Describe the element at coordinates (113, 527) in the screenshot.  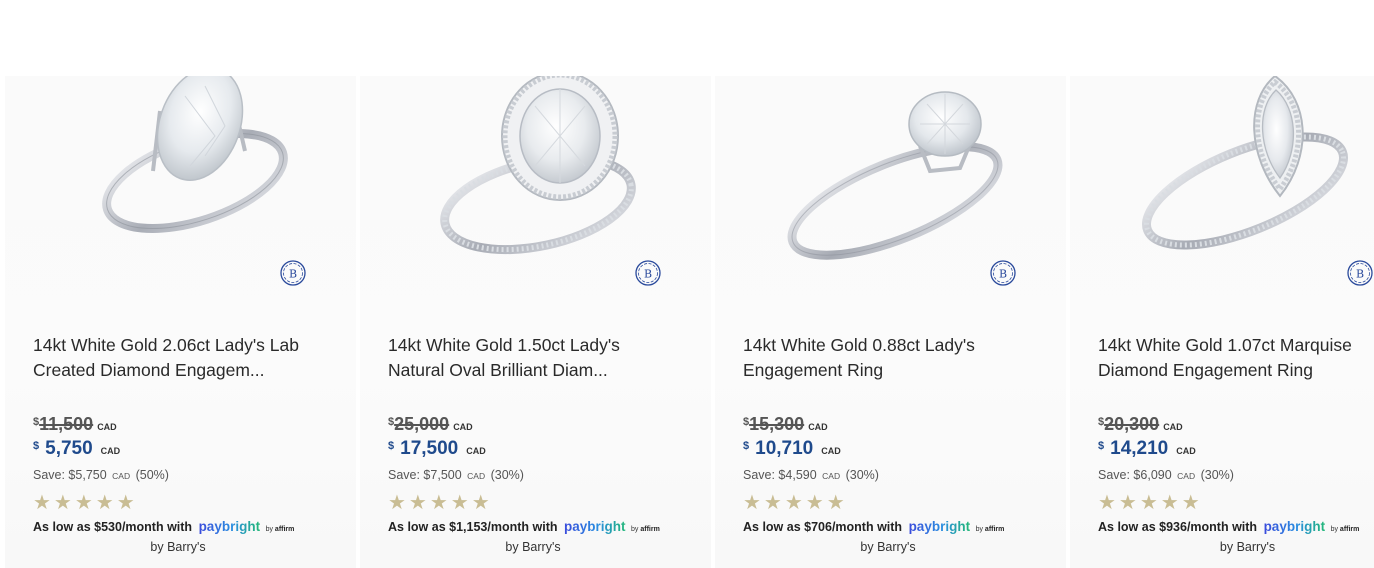
I see `financing-text: As low as $530/month with` at that location.